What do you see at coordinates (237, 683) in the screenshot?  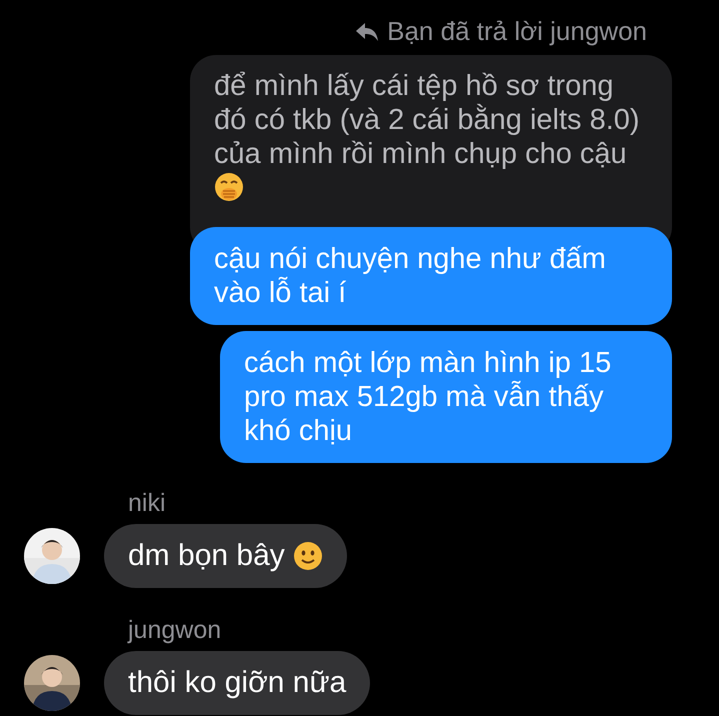 I see `received-message: thôi ko giỡn nữa` at bounding box center [237, 683].